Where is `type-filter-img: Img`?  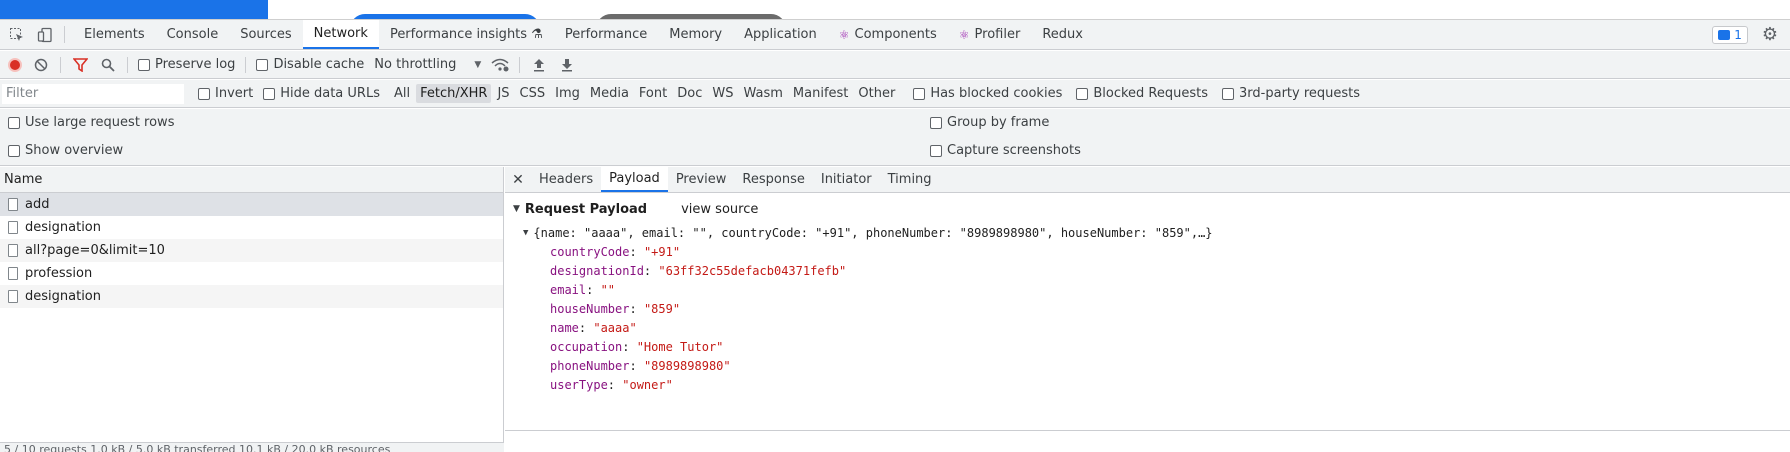
type-filter-img: Img is located at coordinates (567, 93).